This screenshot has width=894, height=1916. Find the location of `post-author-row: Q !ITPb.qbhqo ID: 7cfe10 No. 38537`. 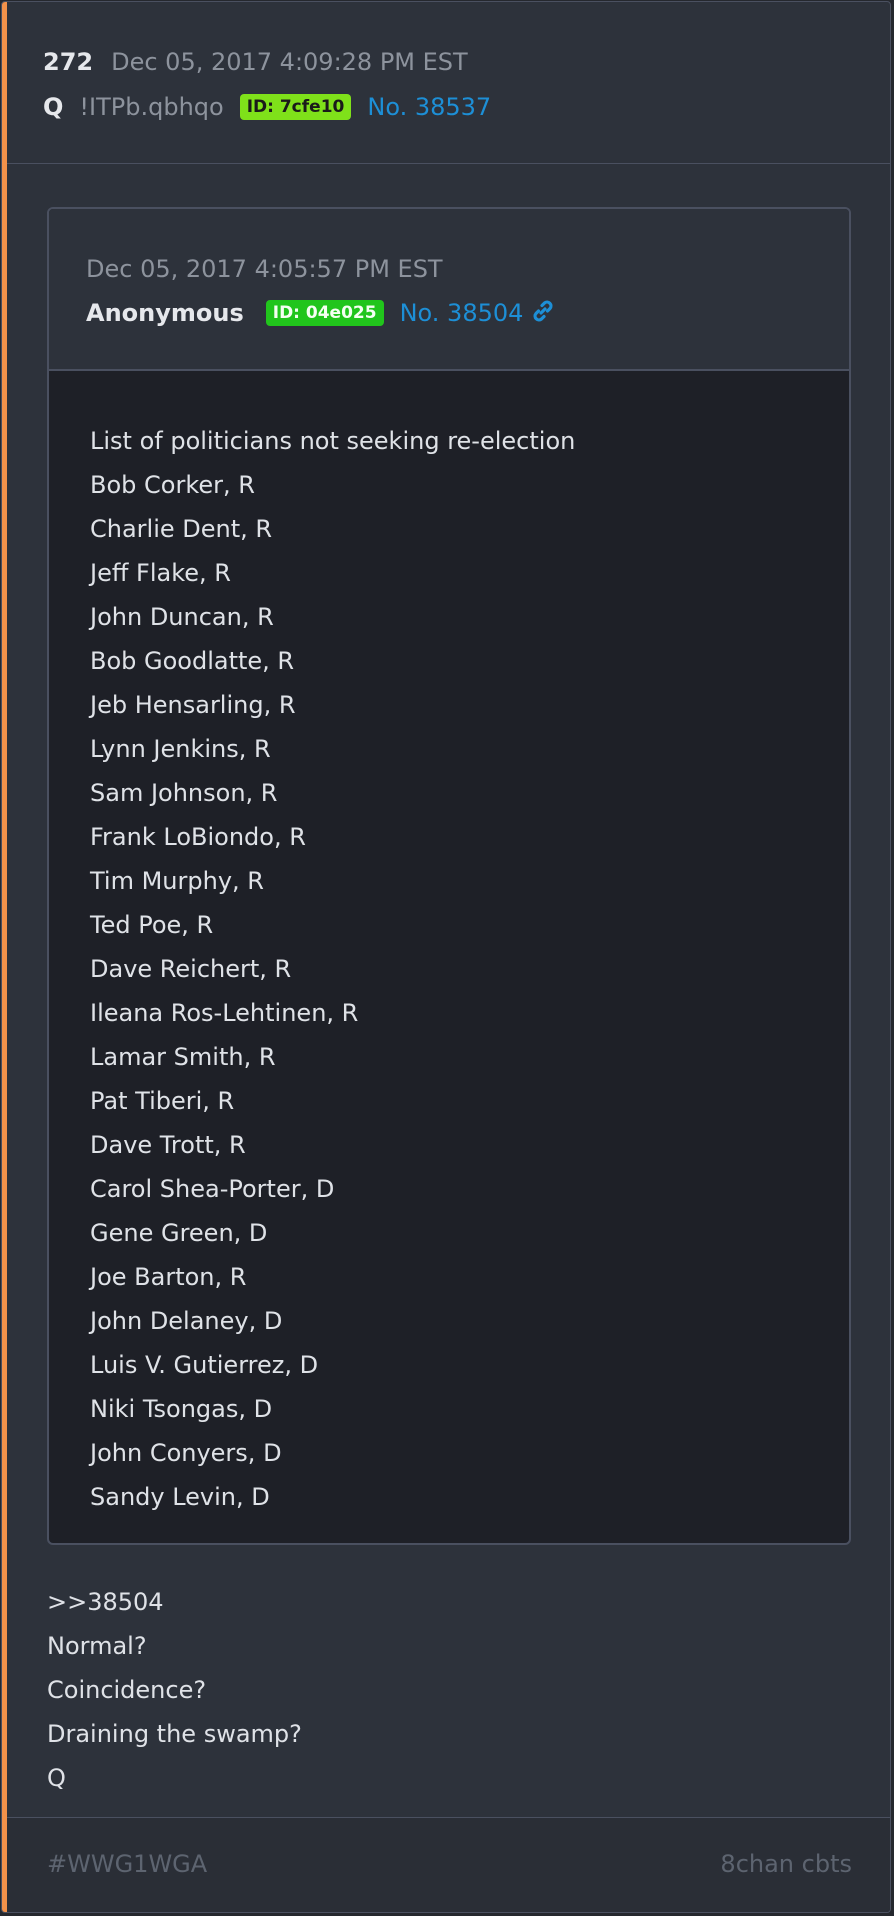

post-author-row: Q !ITPb.qbhqo ID: 7cfe10 No. 38537 is located at coordinates (267, 107).